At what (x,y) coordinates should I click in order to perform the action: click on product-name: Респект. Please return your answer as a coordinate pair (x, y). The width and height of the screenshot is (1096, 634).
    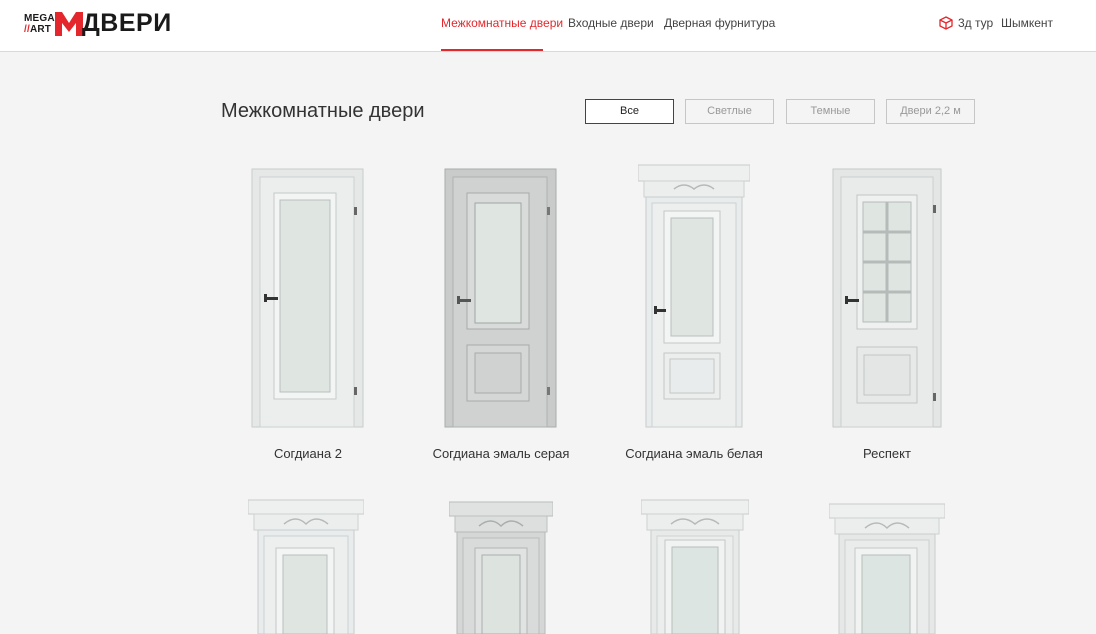
    Looking at the image, I should click on (887, 453).